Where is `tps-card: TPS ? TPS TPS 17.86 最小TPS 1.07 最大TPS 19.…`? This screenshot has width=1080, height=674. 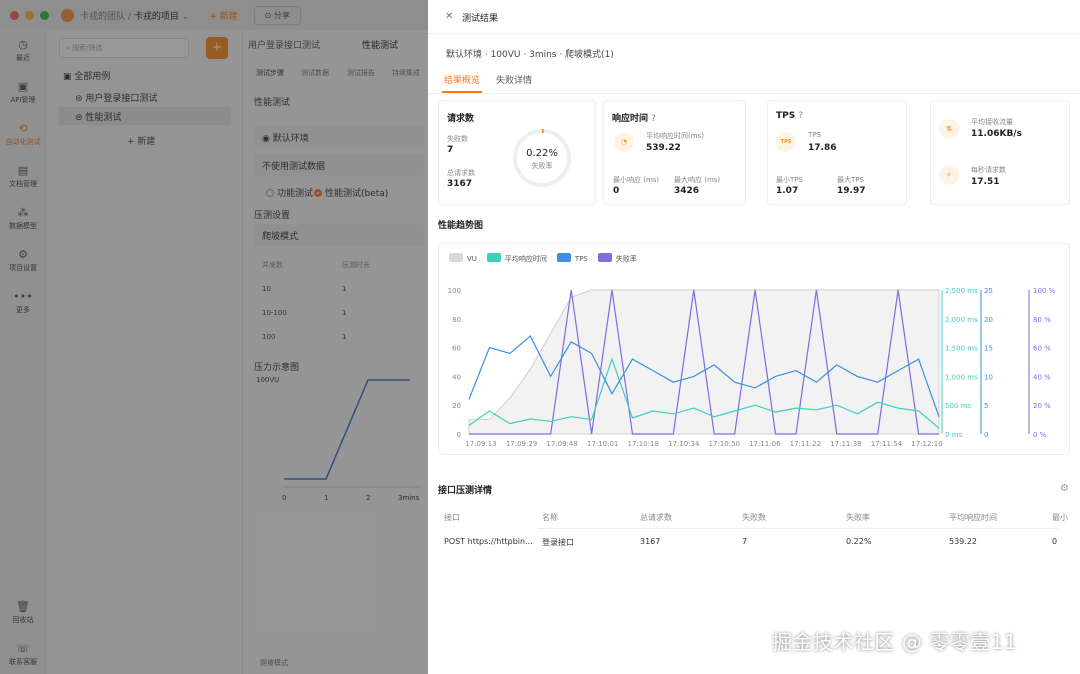 tps-card: TPS ? TPS TPS 17.86 最小TPS 1.07 最大TPS 19.… is located at coordinates (837, 152).